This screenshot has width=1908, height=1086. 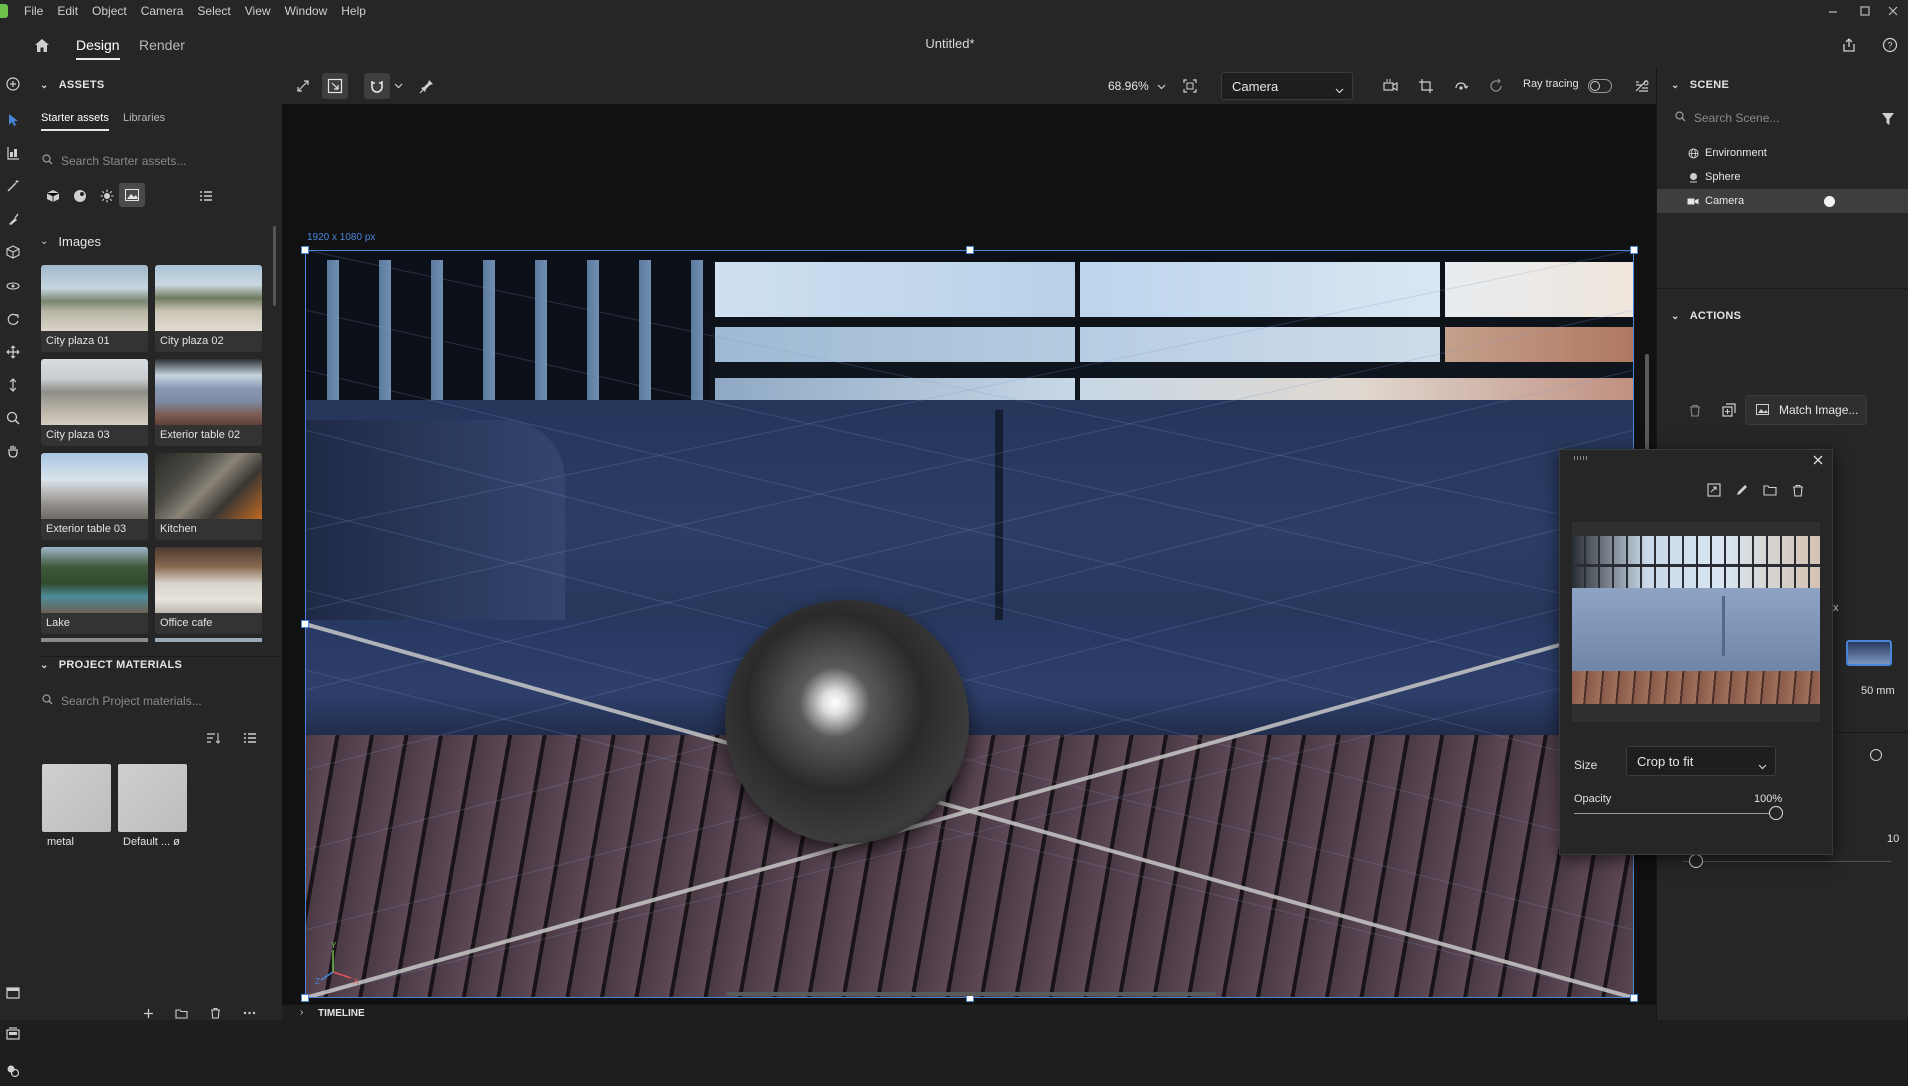 I want to click on minimize-window-button, so click(x=1833, y=11).